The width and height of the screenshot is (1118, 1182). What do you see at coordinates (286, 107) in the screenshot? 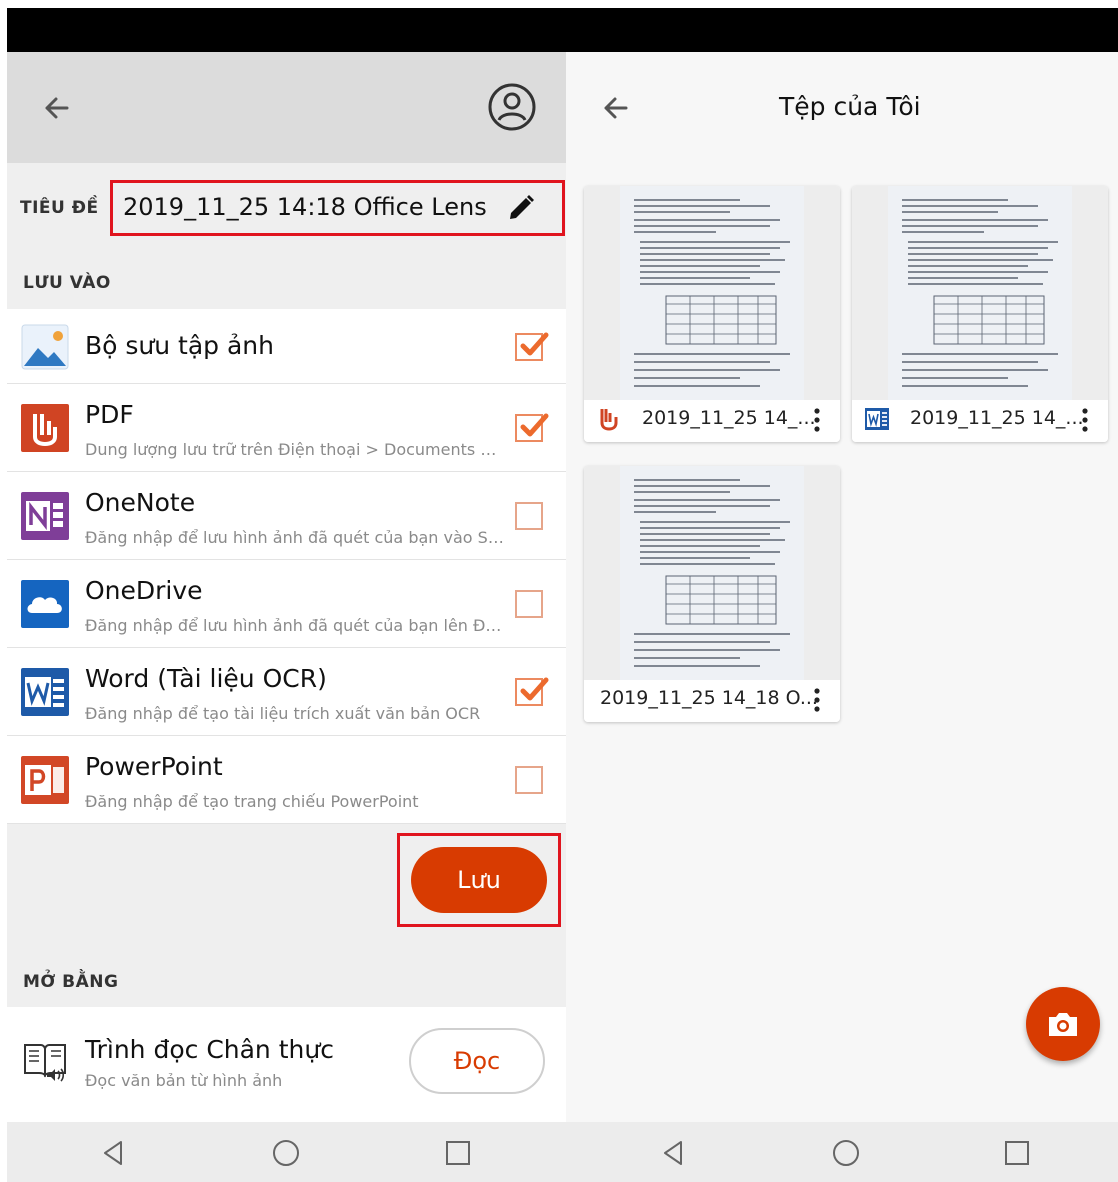
I see `save-panel-header` at bounding box center [286, 107].